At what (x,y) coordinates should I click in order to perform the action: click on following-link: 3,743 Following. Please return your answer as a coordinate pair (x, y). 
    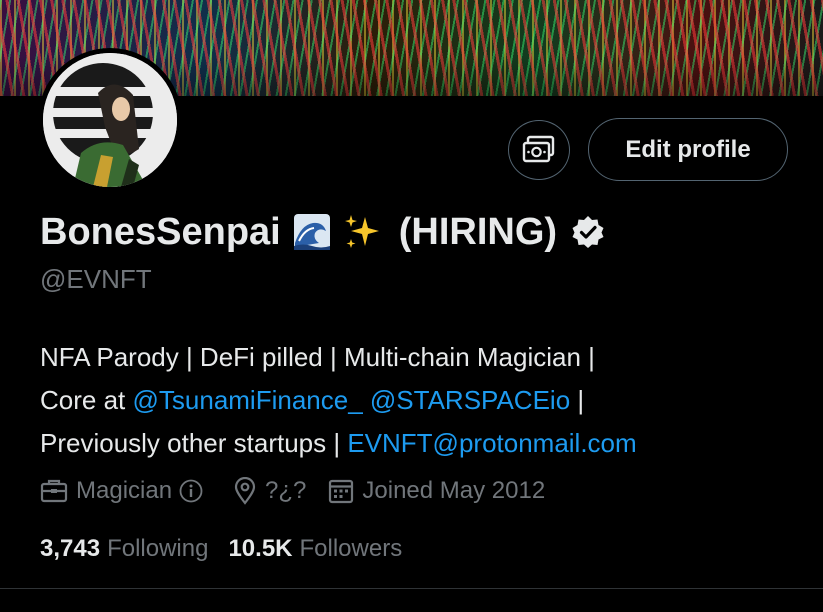
    Looking at the image, I should click on (124, 549).